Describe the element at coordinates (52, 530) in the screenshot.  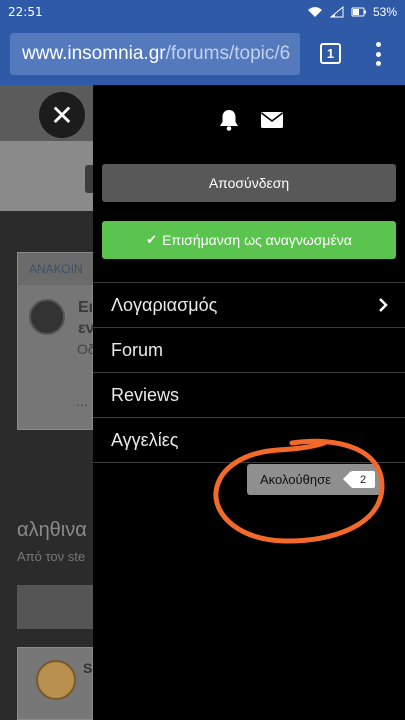
I see `topic-title: αληθινα` at that location.